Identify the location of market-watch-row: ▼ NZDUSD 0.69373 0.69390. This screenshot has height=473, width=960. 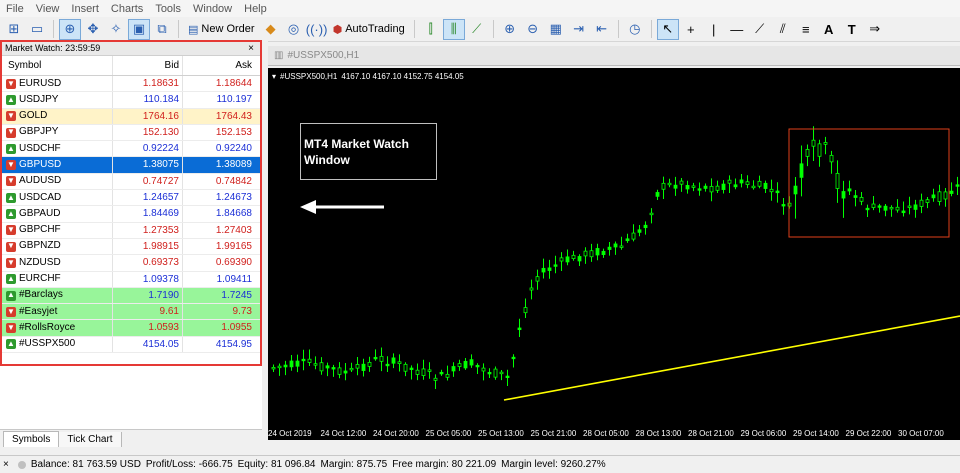
(131, 263).